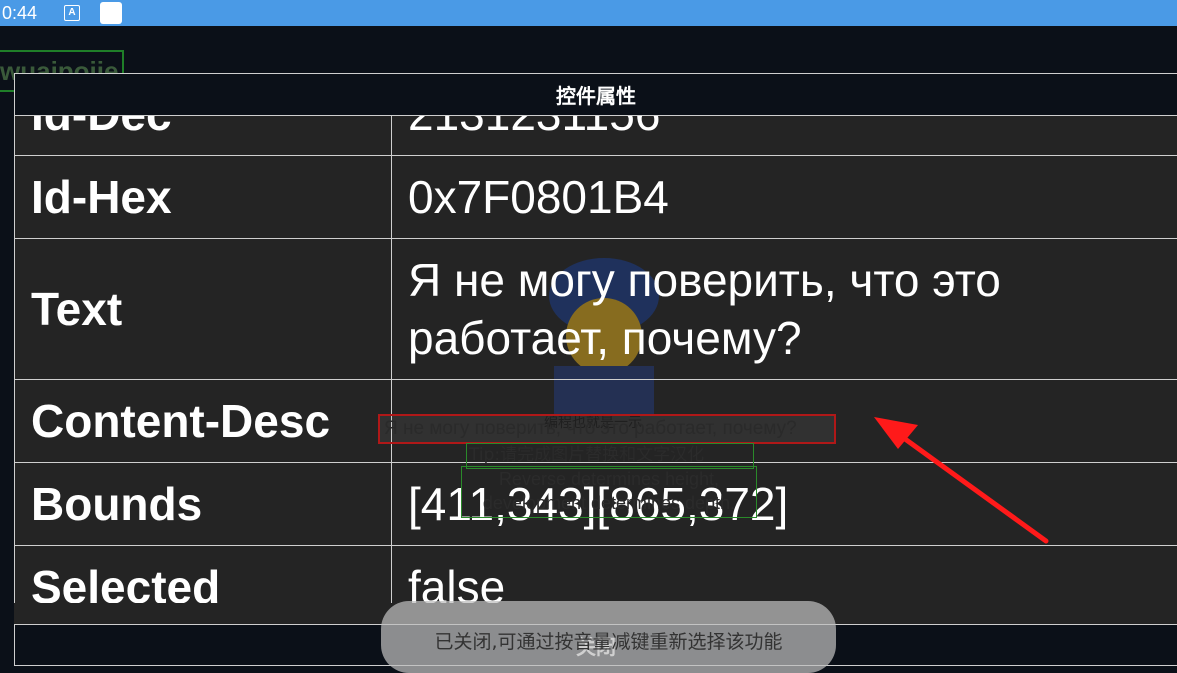  Describe the element at coordinates (203, 574) in the screenshot. I see `prop-key-selected: Selected` at that location.